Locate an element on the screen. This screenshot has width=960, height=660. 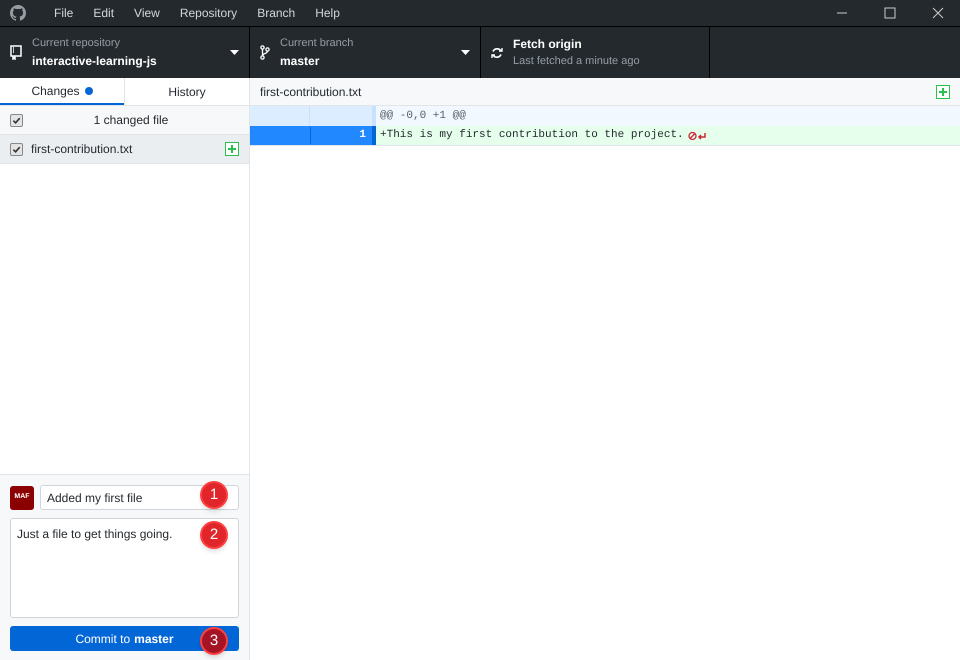
menu-item: Help is located at coordinates (327, 13).